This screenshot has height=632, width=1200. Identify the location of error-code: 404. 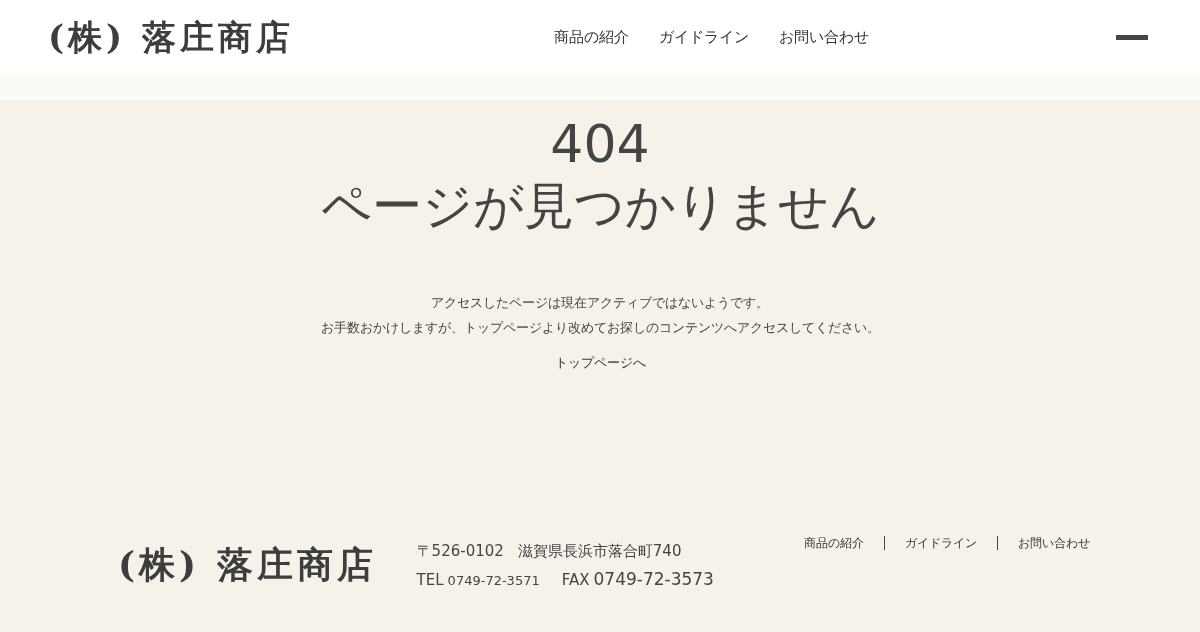
(600, 144).